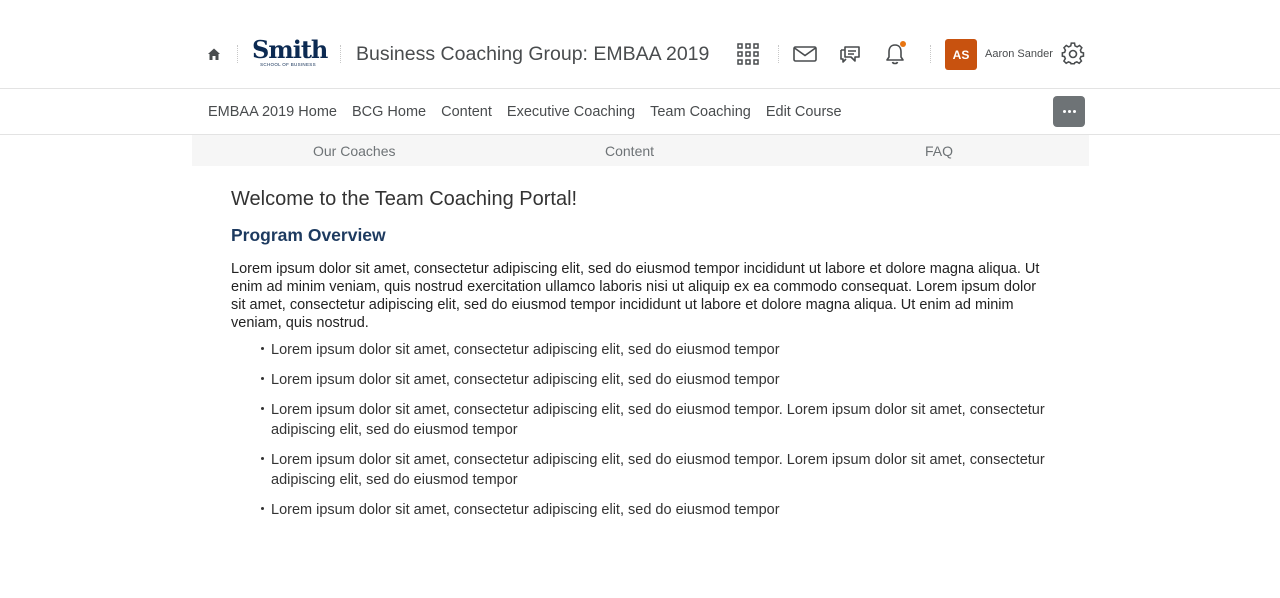  Describe the element at coordinates (1019, 54) in the screenshot. I see `user-name: Aaron Sander` at that location.